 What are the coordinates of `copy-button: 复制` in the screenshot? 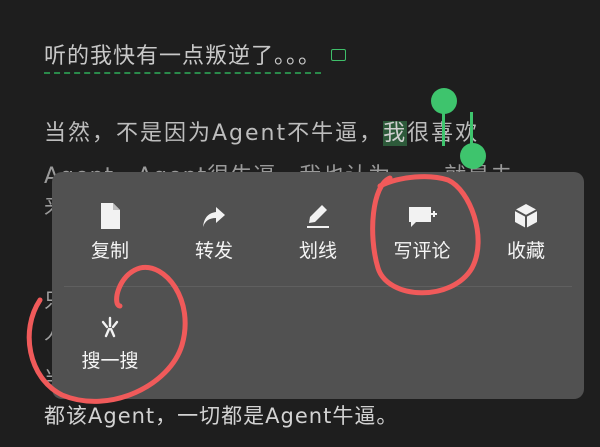 It's located at (110, 228).